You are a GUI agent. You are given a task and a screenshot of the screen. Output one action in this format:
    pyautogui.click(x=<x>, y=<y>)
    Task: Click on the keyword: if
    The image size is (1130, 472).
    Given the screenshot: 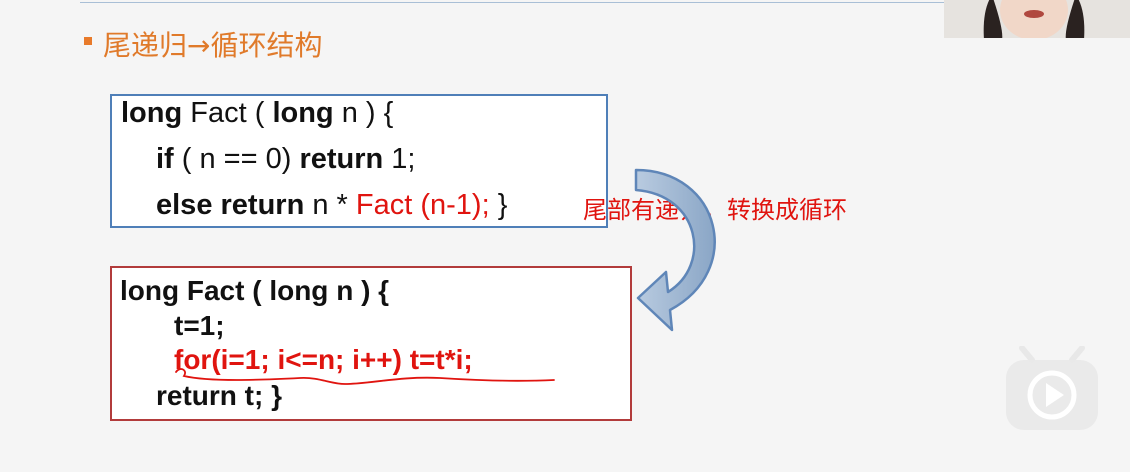 What is the action you would take?
    pyautogui.click(x=165, y=159)
    